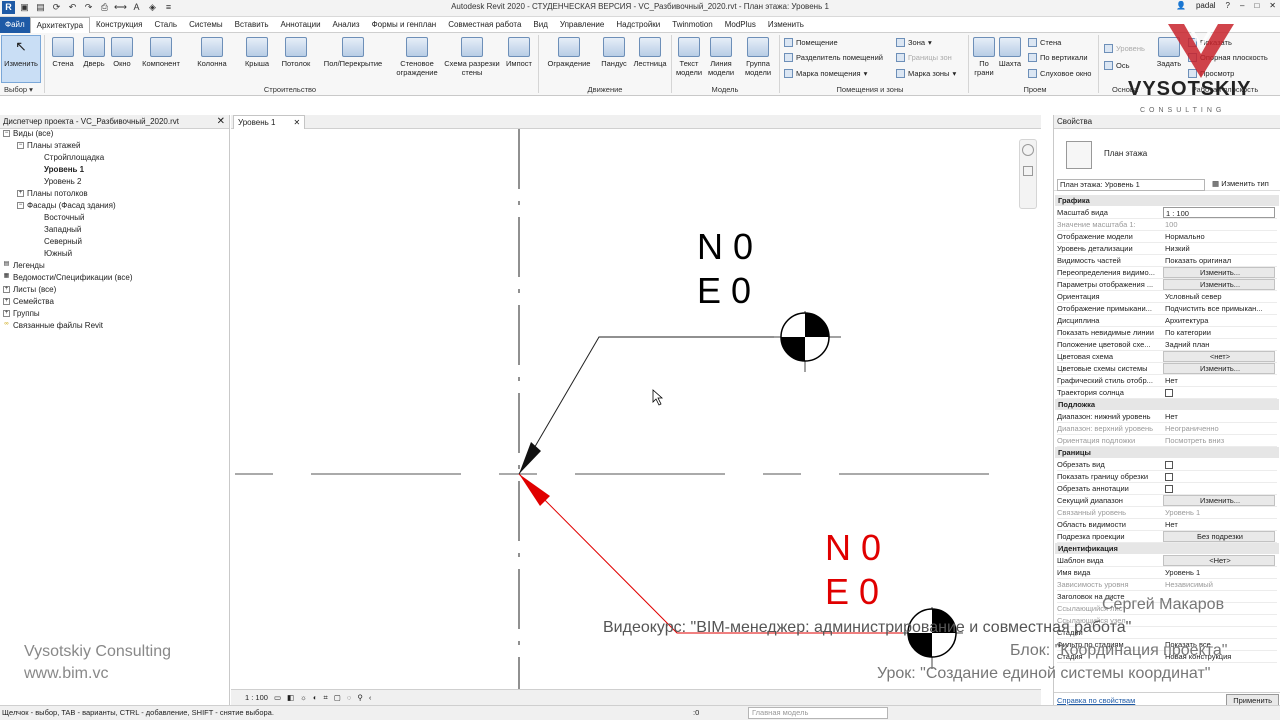  Describe the element at coordinates (1167, 249) in the screenshot. I see `property-row: Уровень детализации Низкий` at that location.